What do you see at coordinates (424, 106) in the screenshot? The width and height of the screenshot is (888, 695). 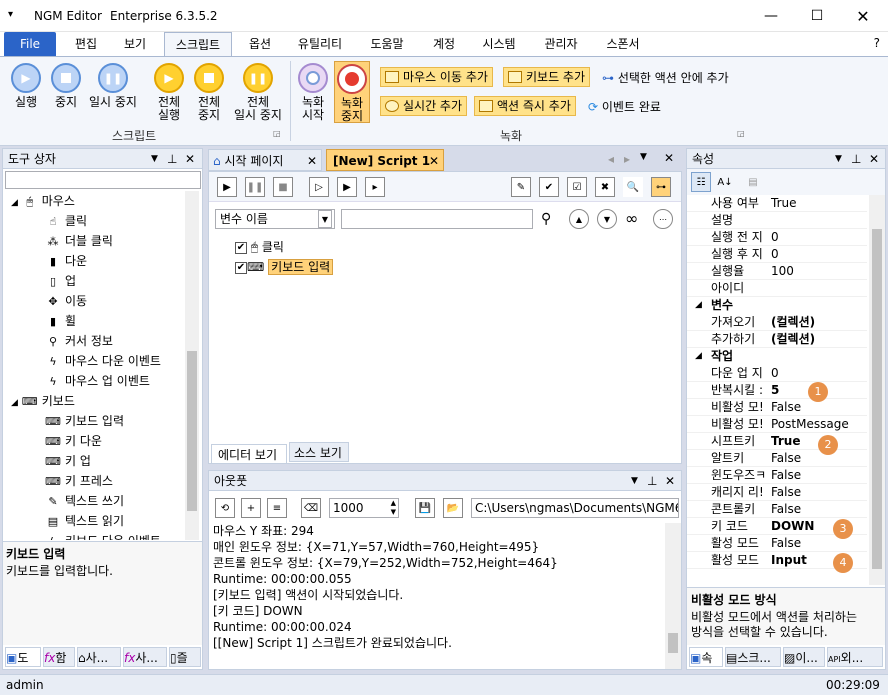 I see `realtime-add-button: 실시간 추가` at bounding box center [424, 106].